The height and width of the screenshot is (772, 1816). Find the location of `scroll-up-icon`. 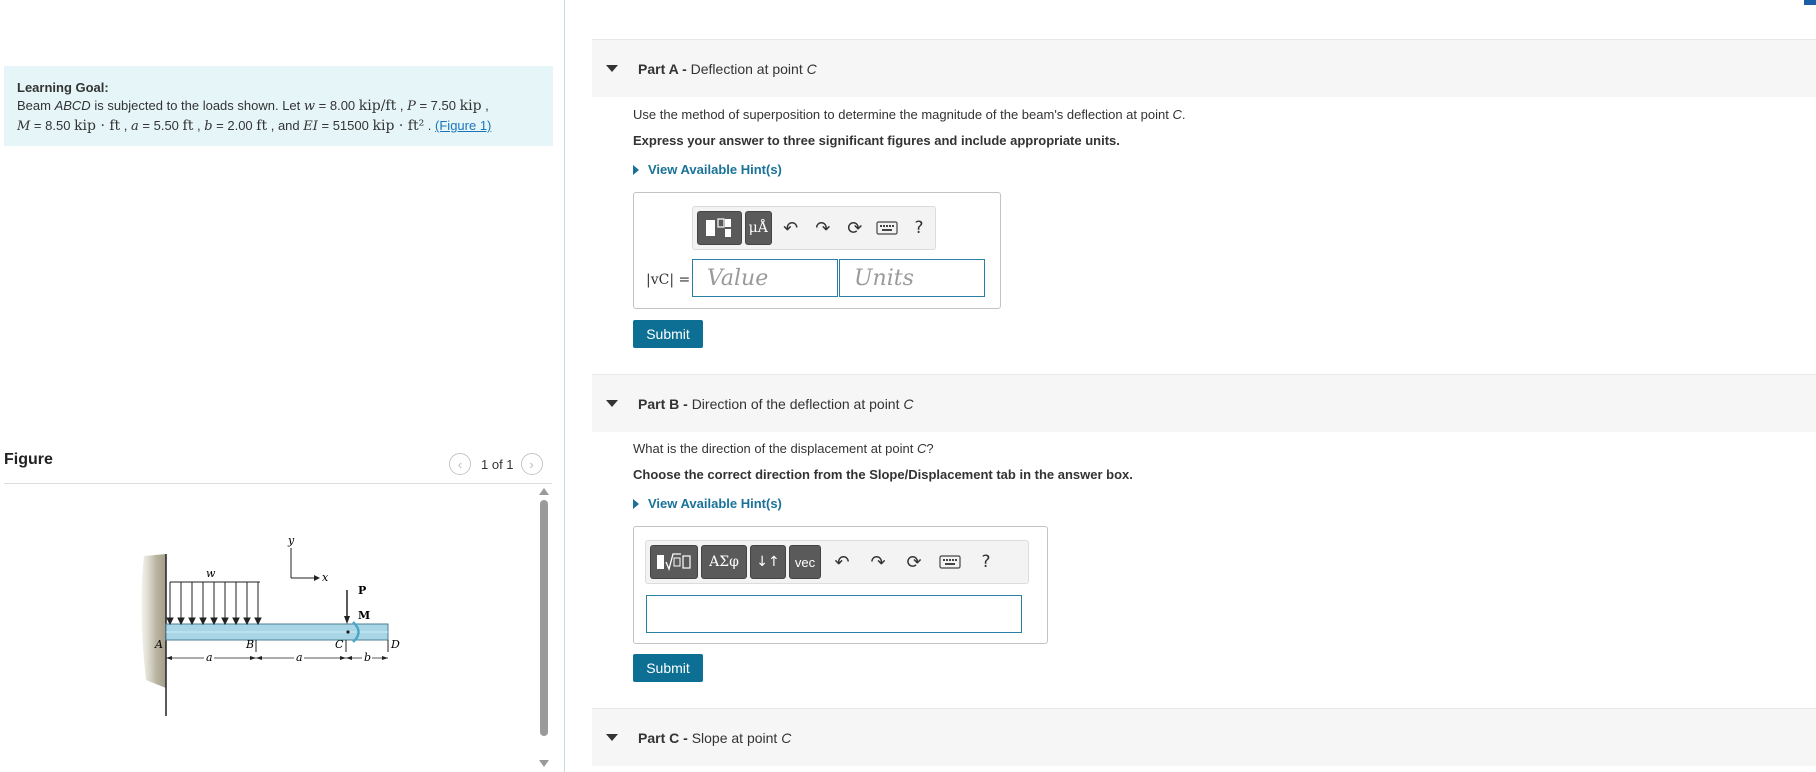

scroll-up-icon is located at coordinates (544, 491).